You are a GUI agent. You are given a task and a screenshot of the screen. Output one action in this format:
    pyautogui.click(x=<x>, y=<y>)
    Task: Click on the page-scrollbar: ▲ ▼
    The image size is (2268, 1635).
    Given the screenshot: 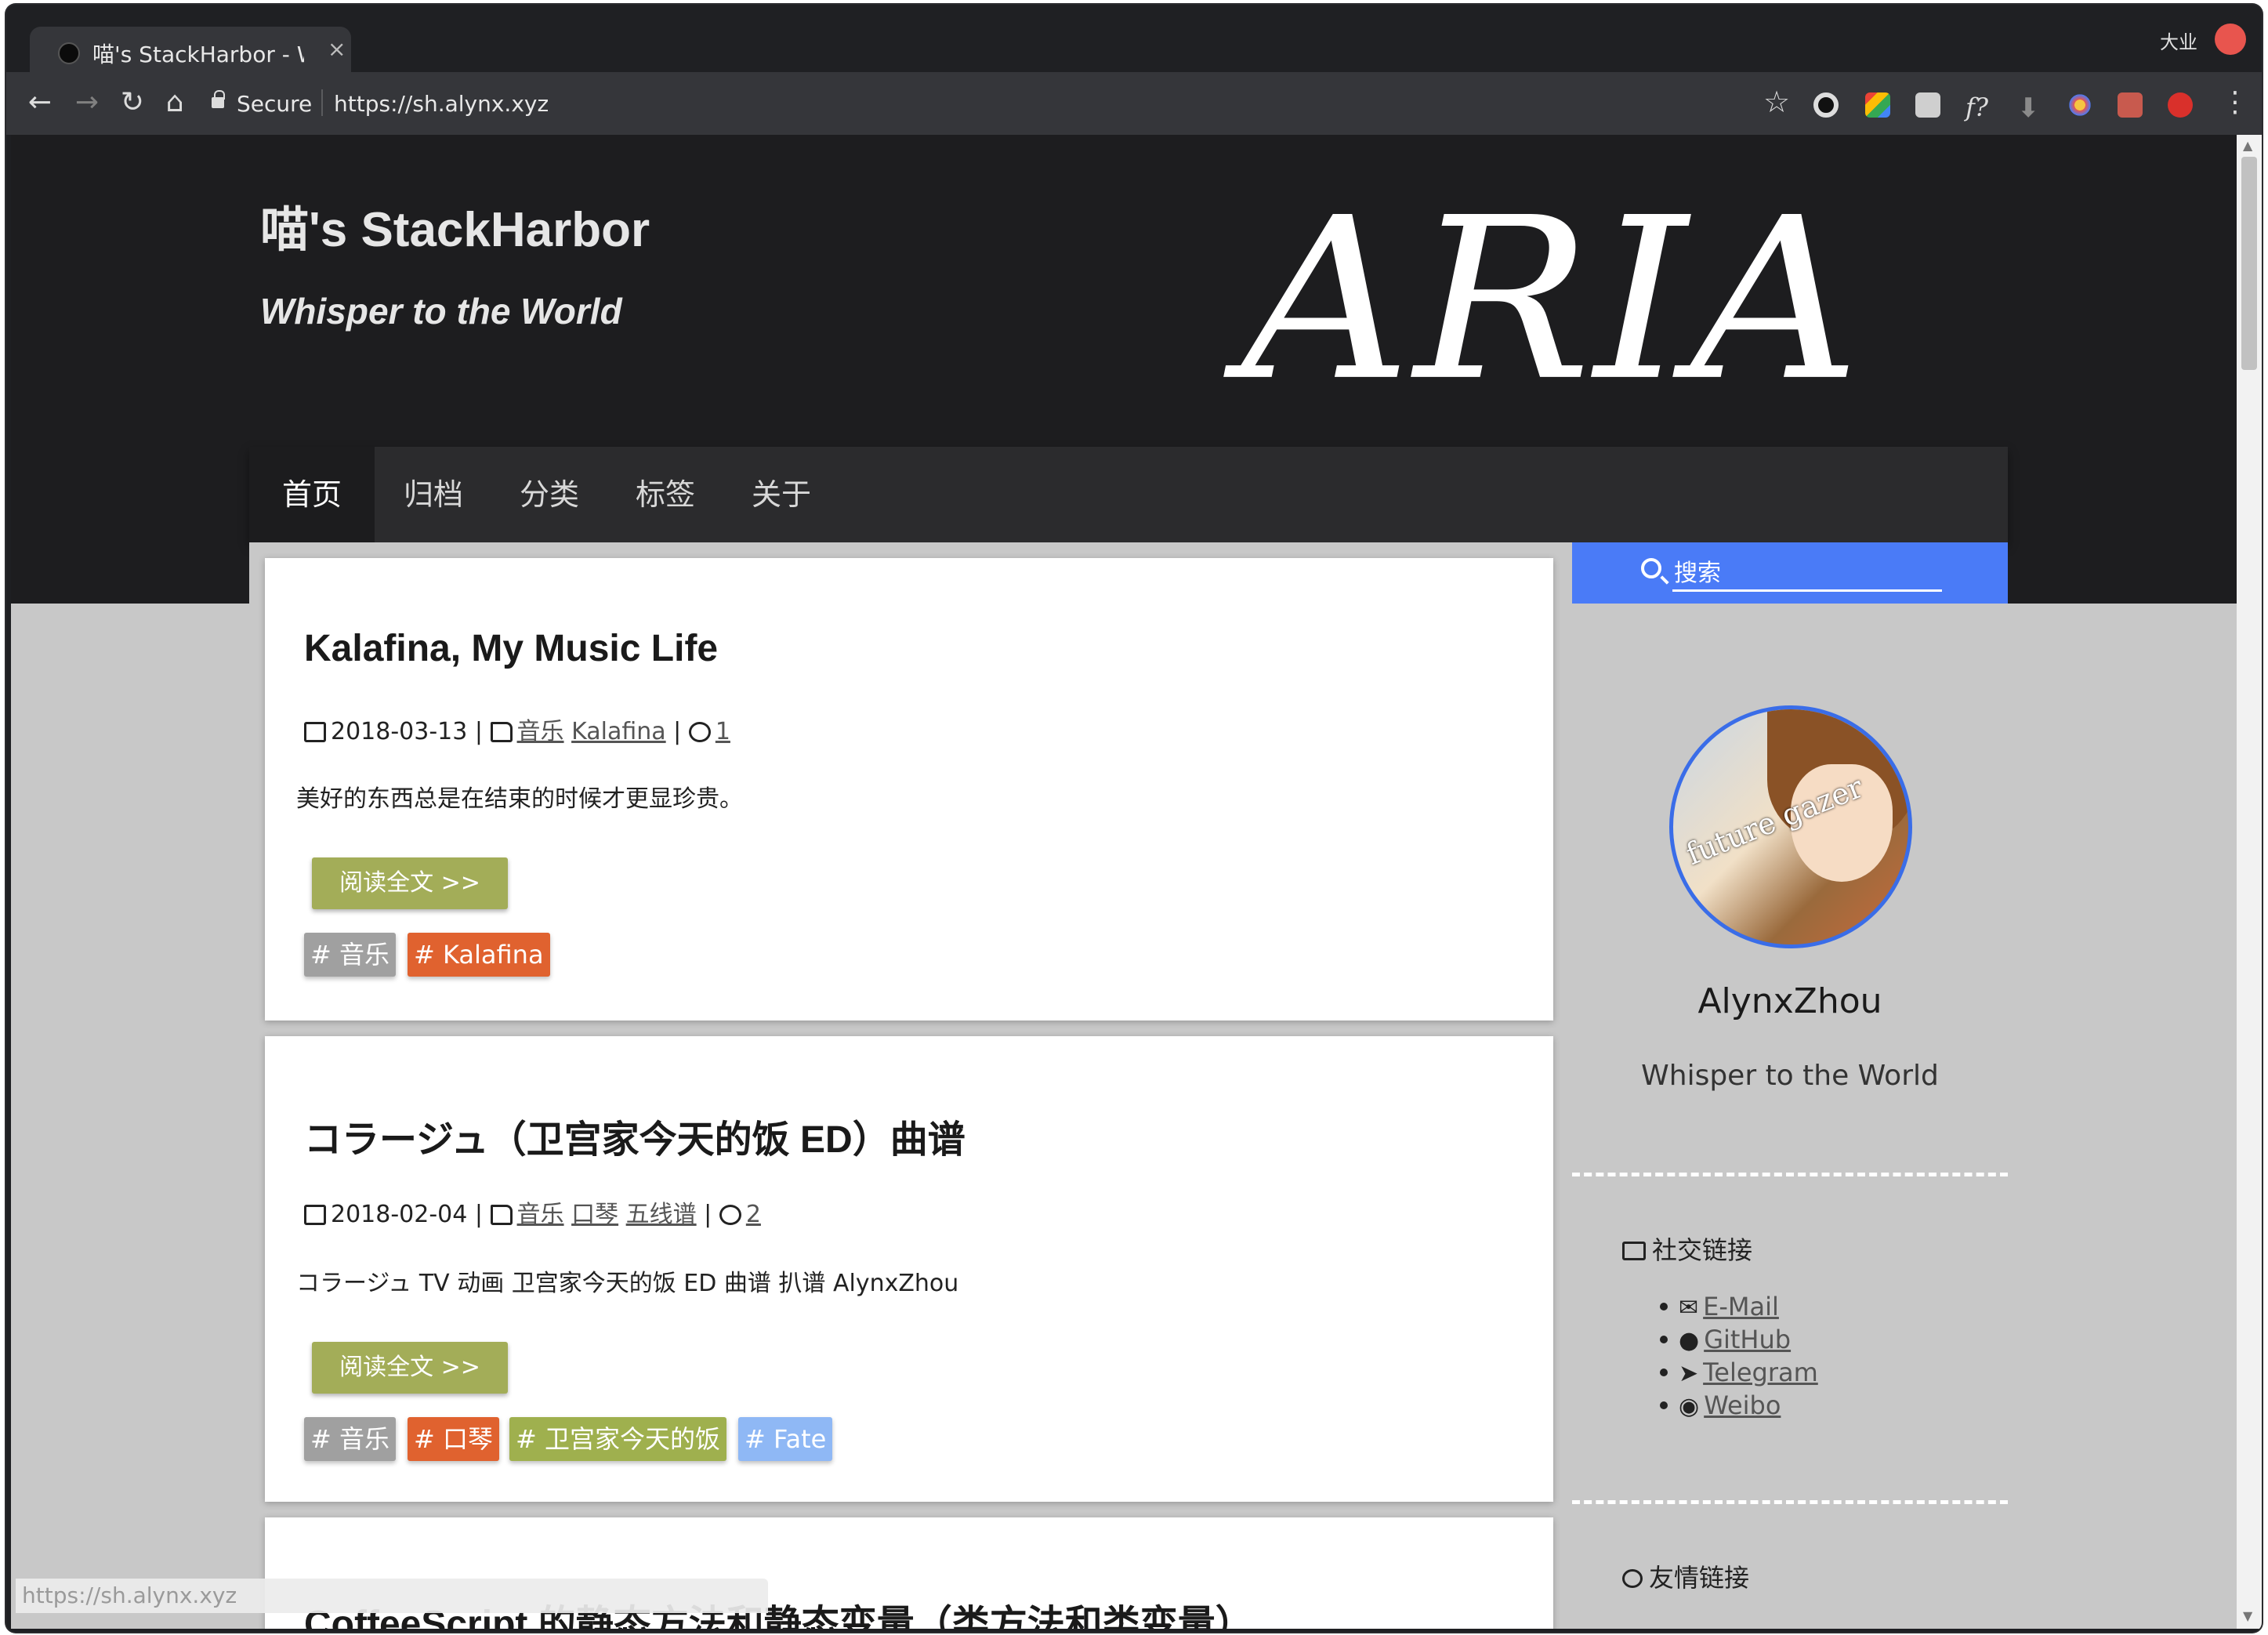 What is the action you would take?
    pyautogui.click(x=2249, y=882)
    